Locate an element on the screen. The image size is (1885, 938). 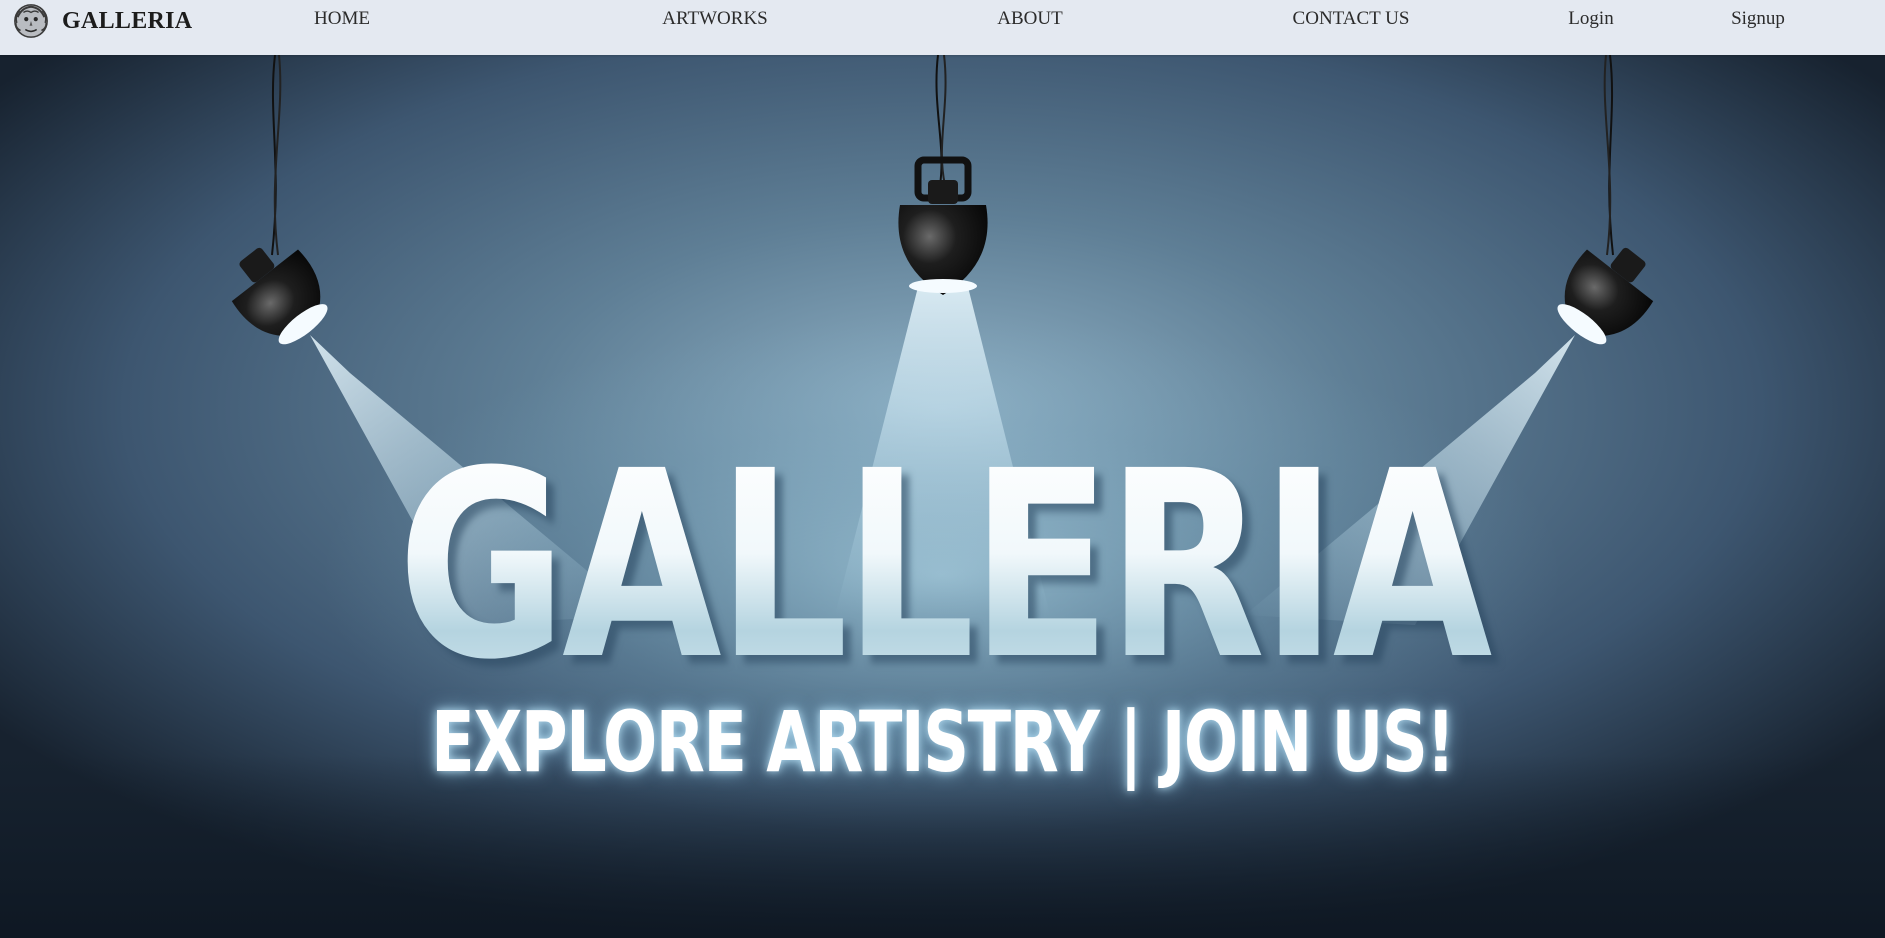
brand-name: GALLERIA is located at coordinates (127, 20).